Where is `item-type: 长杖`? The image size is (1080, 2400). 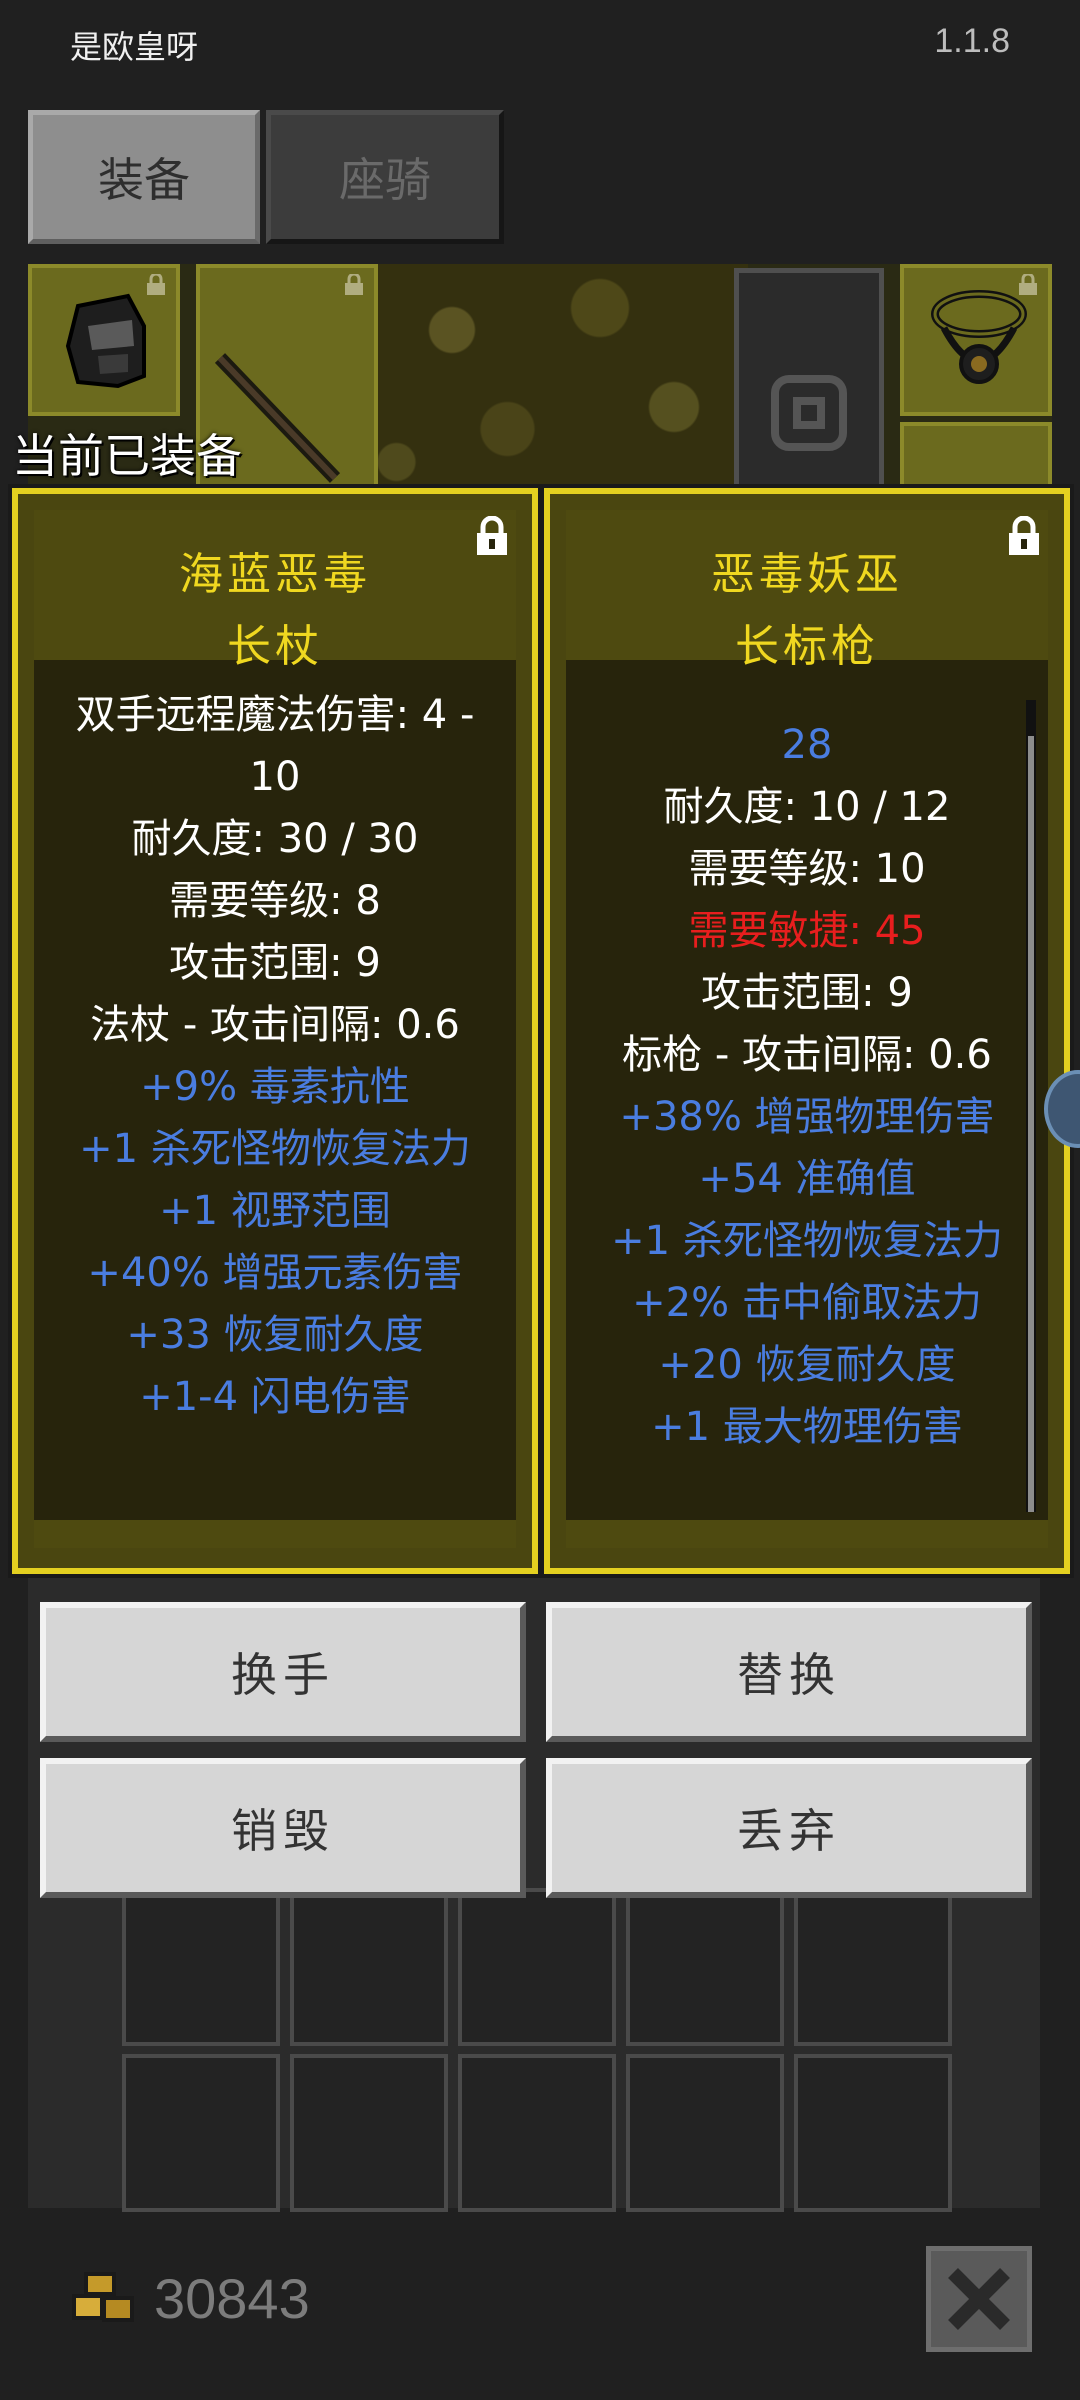 item-type: 长杖 is located at coordinates (275, 646).